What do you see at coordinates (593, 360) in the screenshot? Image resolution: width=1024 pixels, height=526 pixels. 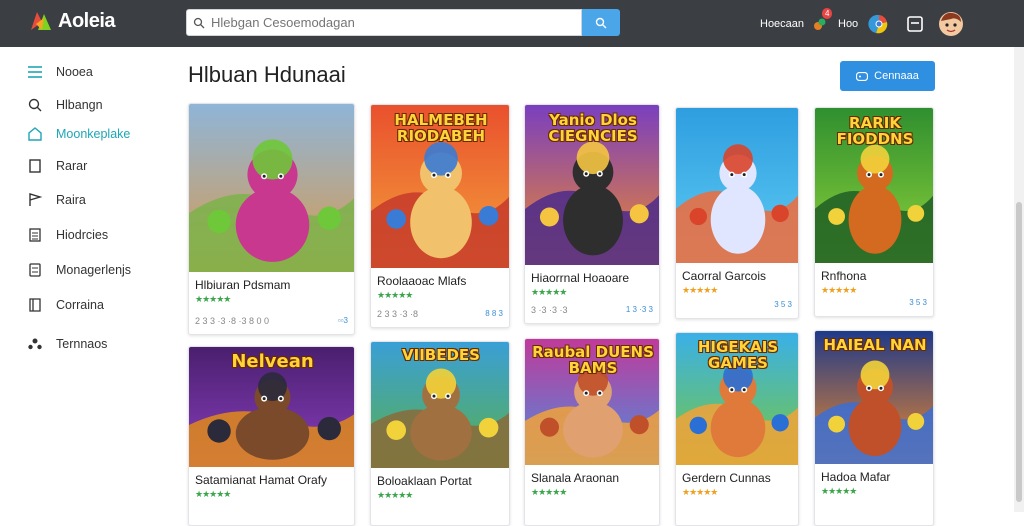 I see `game-banner-text: Raubal DUENS BAMS` at bounding box center [593, 360].